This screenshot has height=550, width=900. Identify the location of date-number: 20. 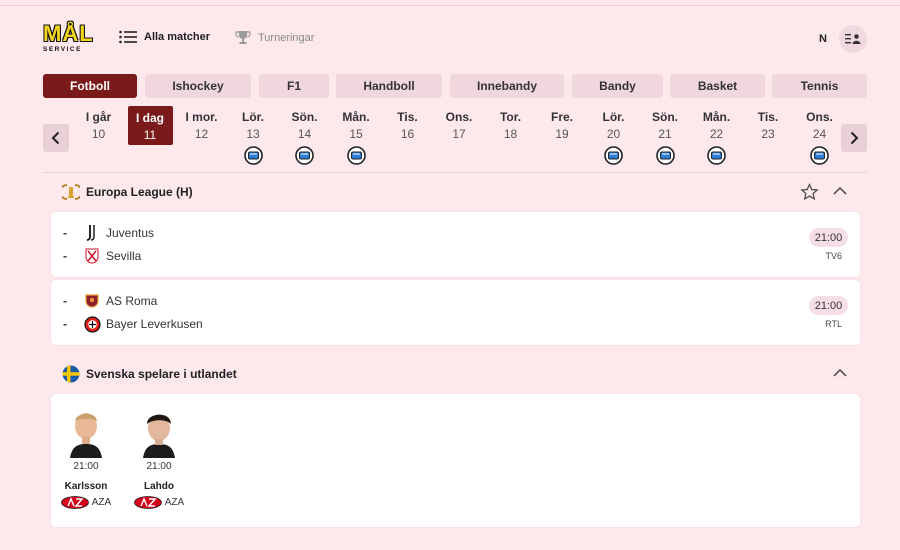
(613, 134).